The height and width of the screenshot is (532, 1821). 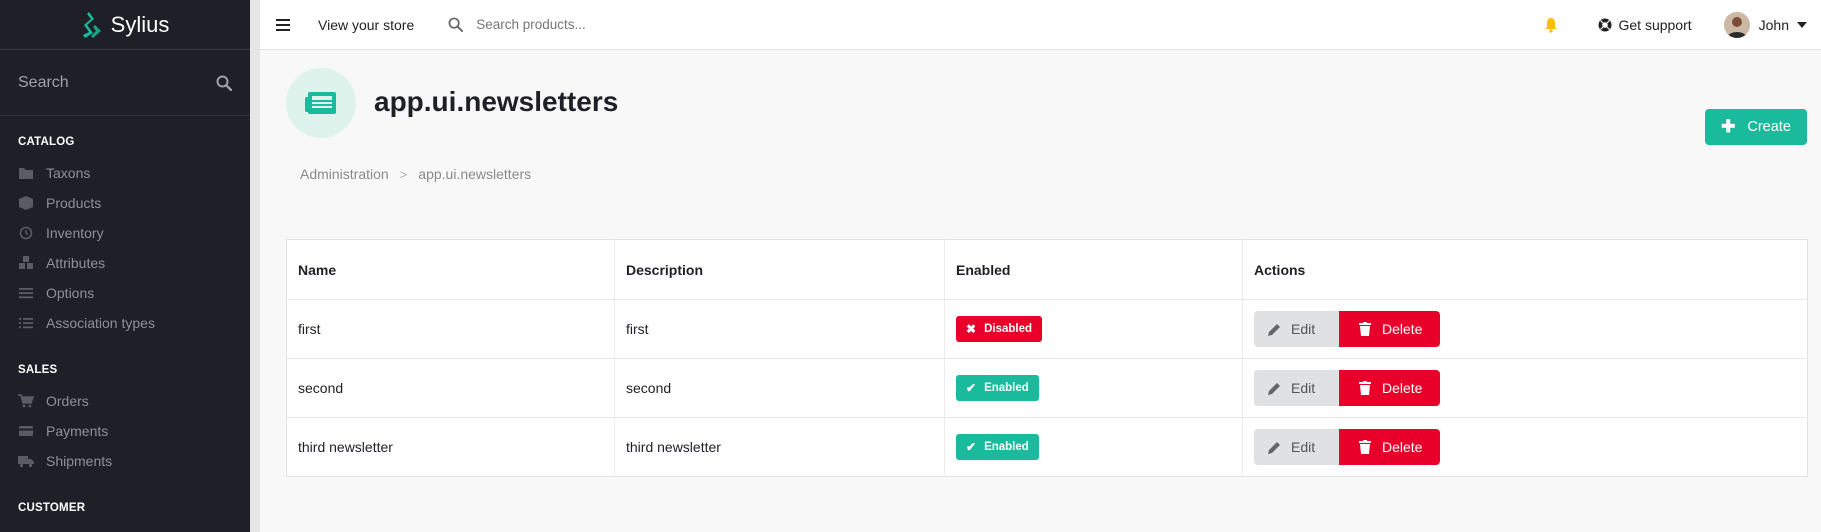 I want to click on breadcrumb: Administration > app.ui.newsletters, so click(x=415, y=174).